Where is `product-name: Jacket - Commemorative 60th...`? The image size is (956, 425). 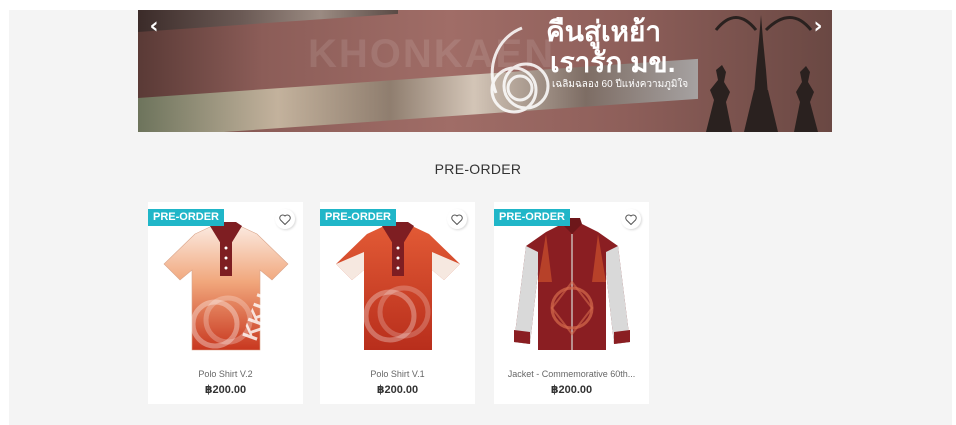
product-name: Jacket - Commemorative 60th... is located at coordinates (571, 374).